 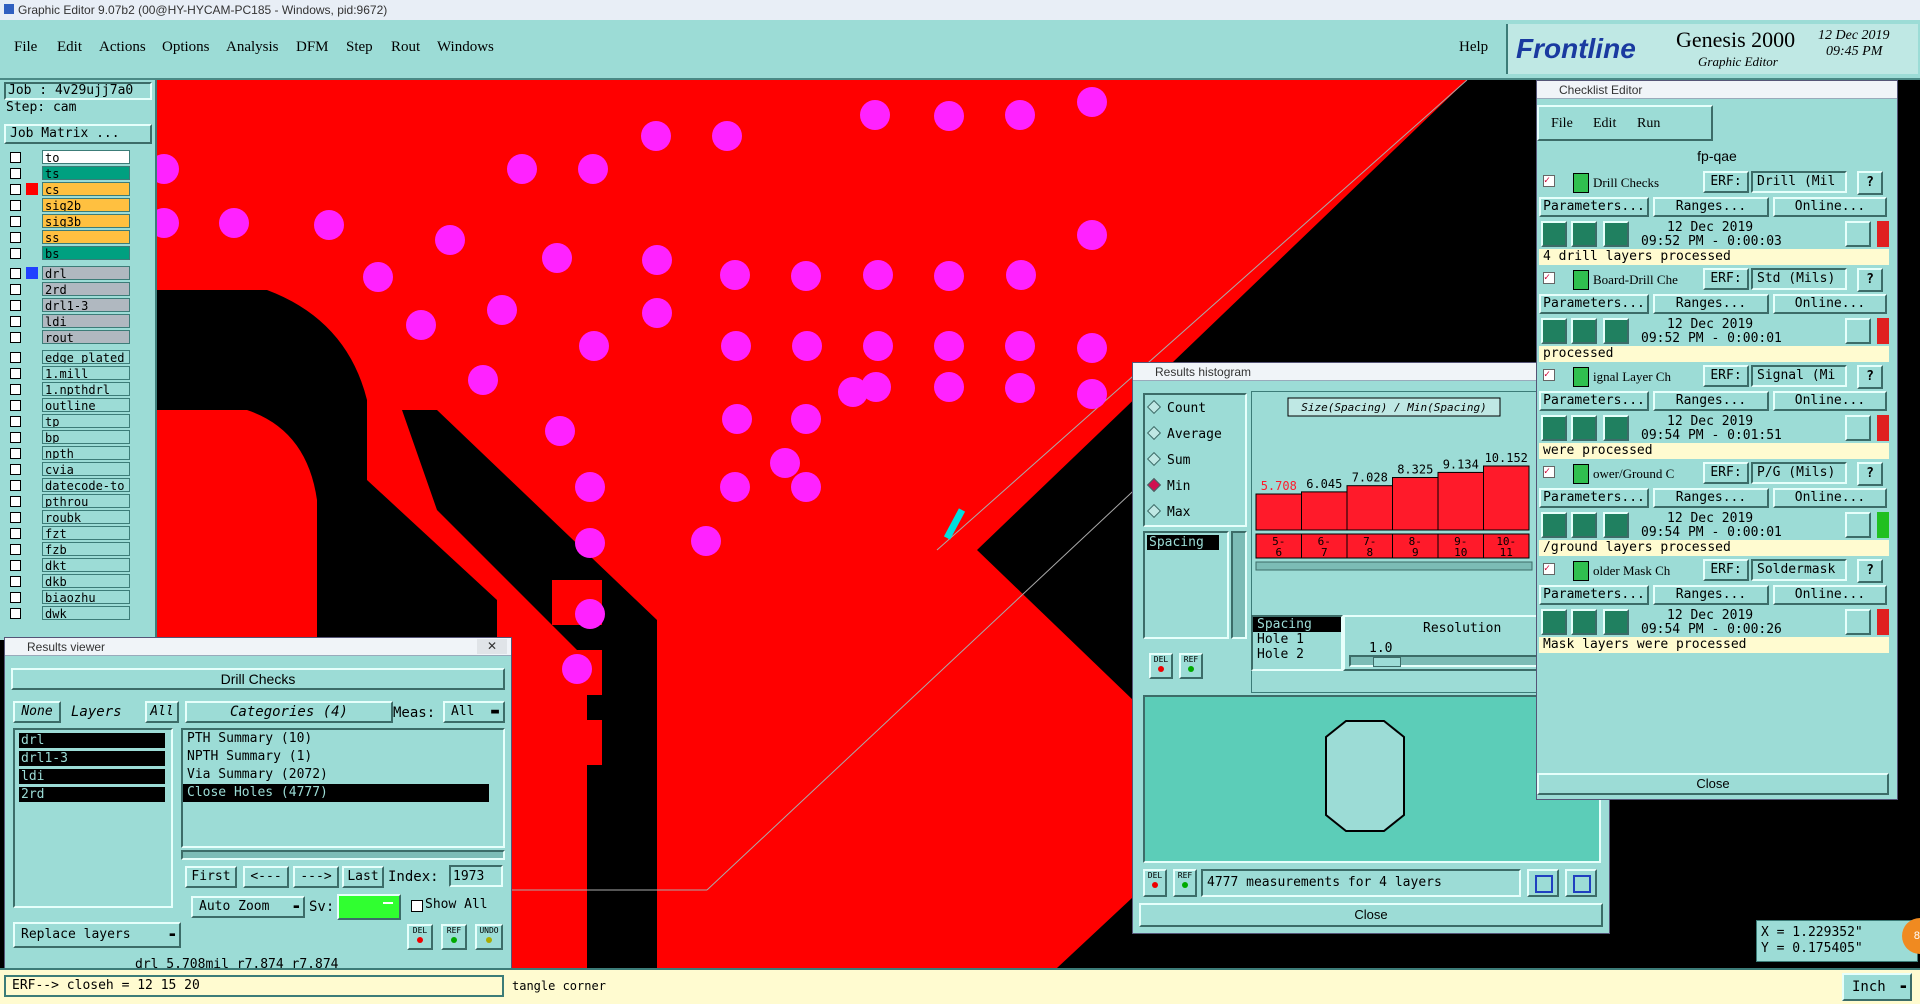 What do you see at coordinates (69, 421) in the screenshot?
I see `layer-row-tp: tp` at bounding box center [69, 421].